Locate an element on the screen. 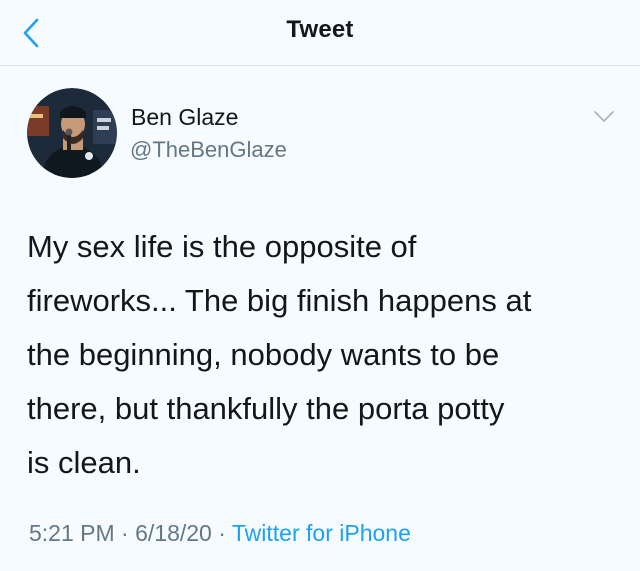 The width and height of the screenshot is (640, 571). top-bar: Tweet is located at coordinates (320, 33).